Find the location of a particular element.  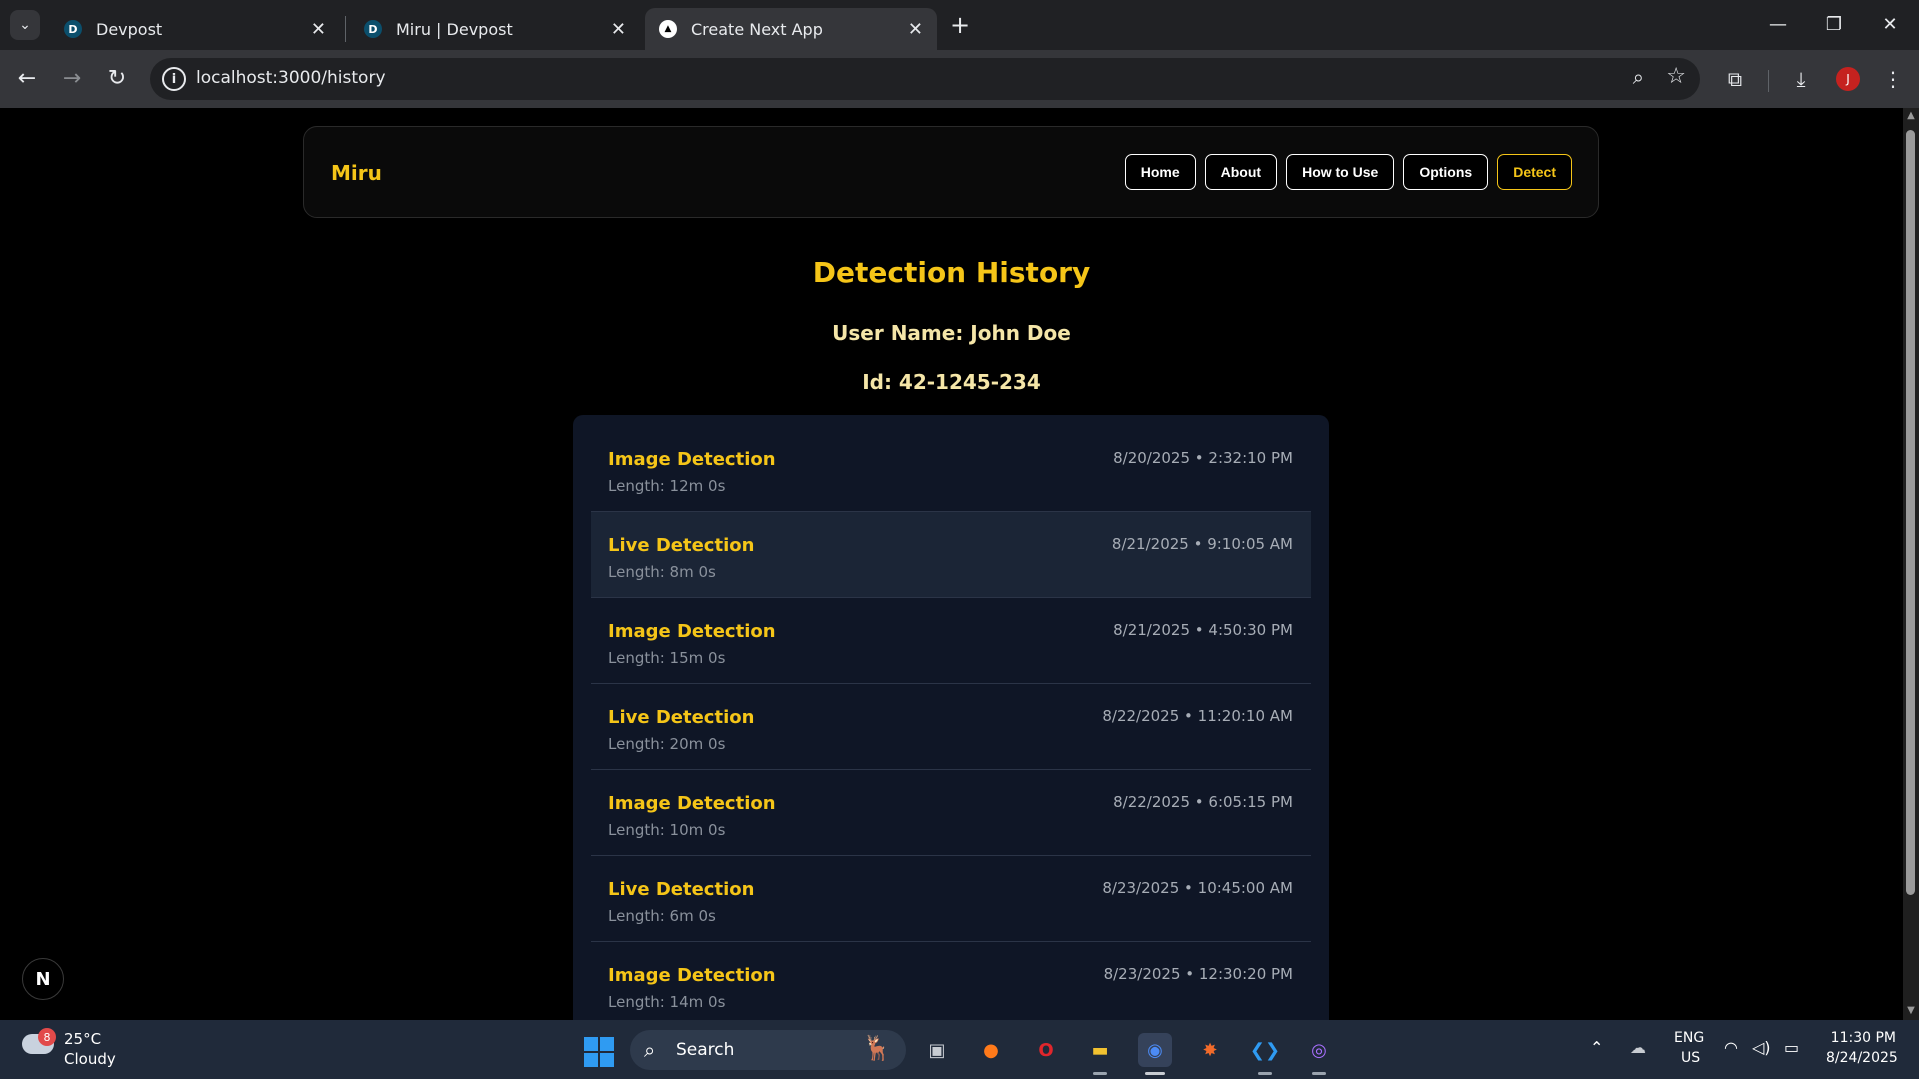

extensions-puzzle-icon: ⧉ is located at coordinates (1735, 79).